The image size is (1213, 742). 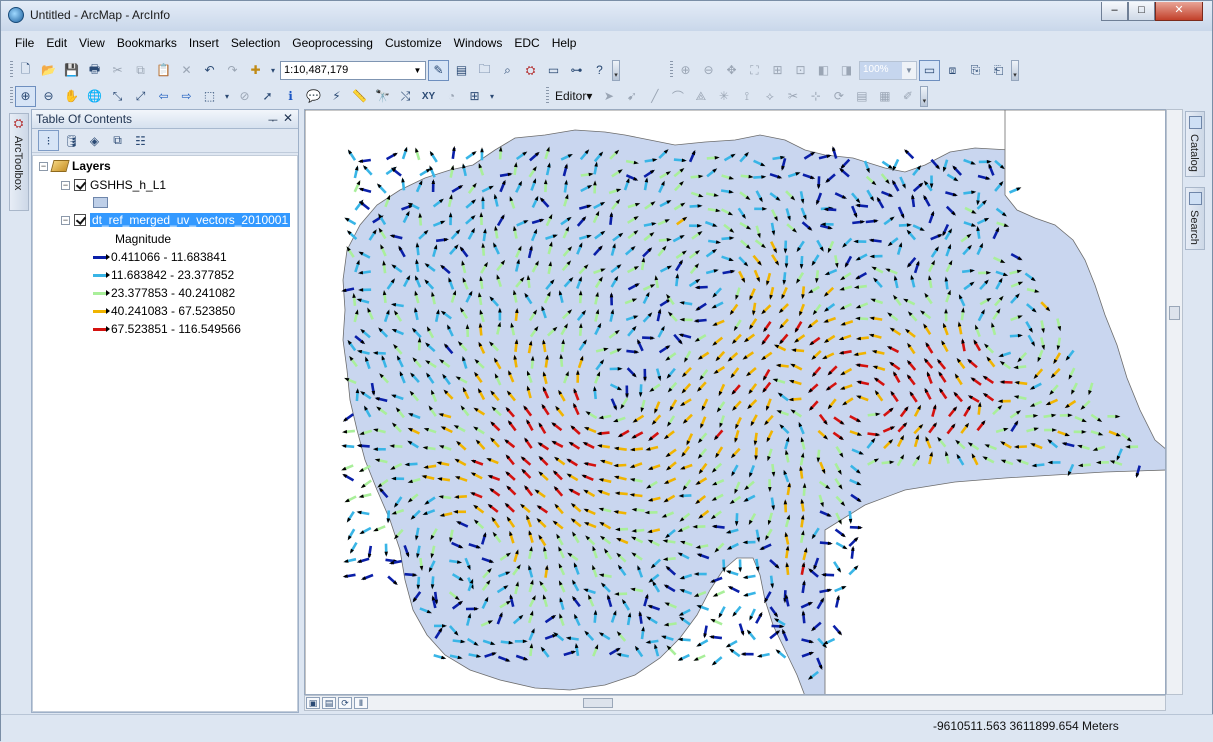 I want to click on clear-selection-icon: ⊘, so click(x=244, y=96).